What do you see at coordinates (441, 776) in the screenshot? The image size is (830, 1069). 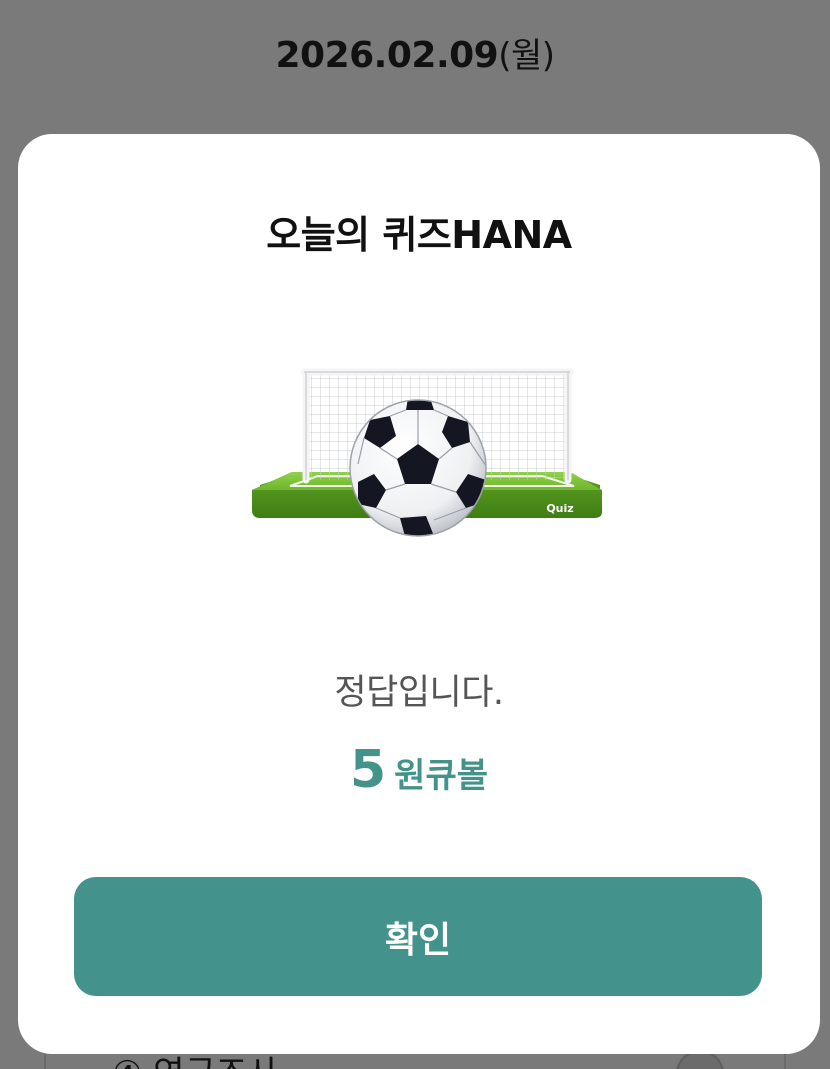 I see `reward-unit: 원큐볼` at bounding box center [441, 776].